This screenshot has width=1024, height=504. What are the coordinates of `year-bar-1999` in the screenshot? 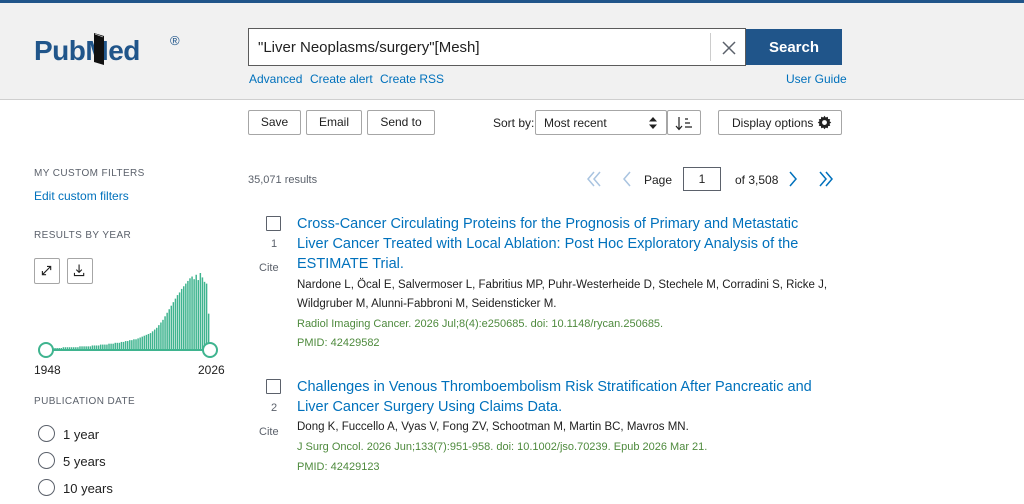 It's located at (152, 340).